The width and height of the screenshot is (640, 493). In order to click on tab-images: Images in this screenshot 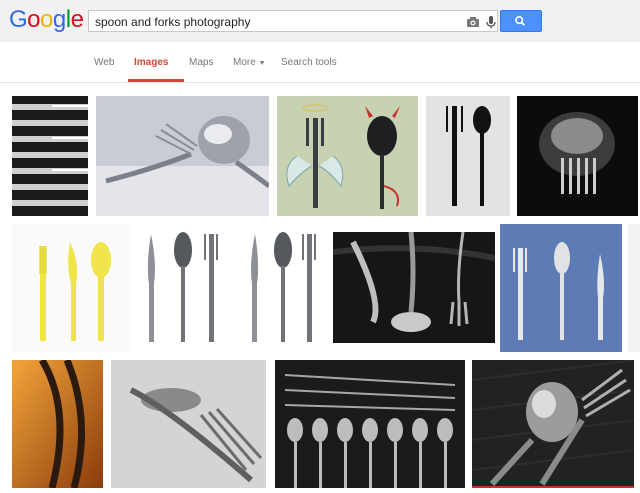, I will do `click(151, 62)`.